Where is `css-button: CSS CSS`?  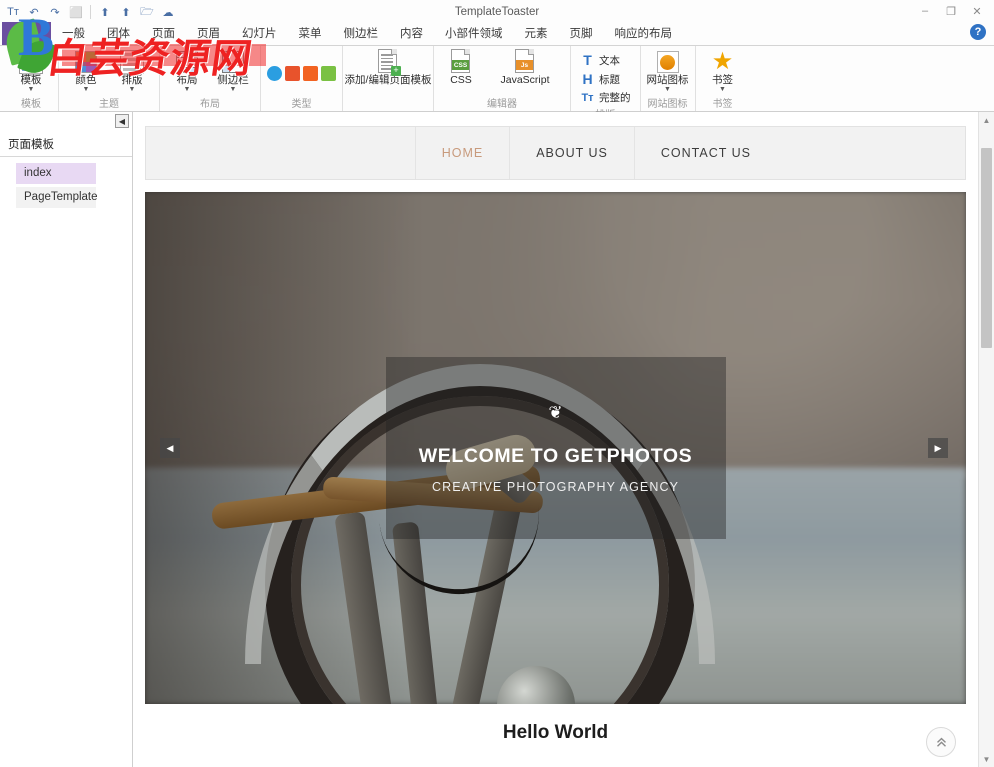 css-button: CSS CSS is located at coordinates (461, 68).